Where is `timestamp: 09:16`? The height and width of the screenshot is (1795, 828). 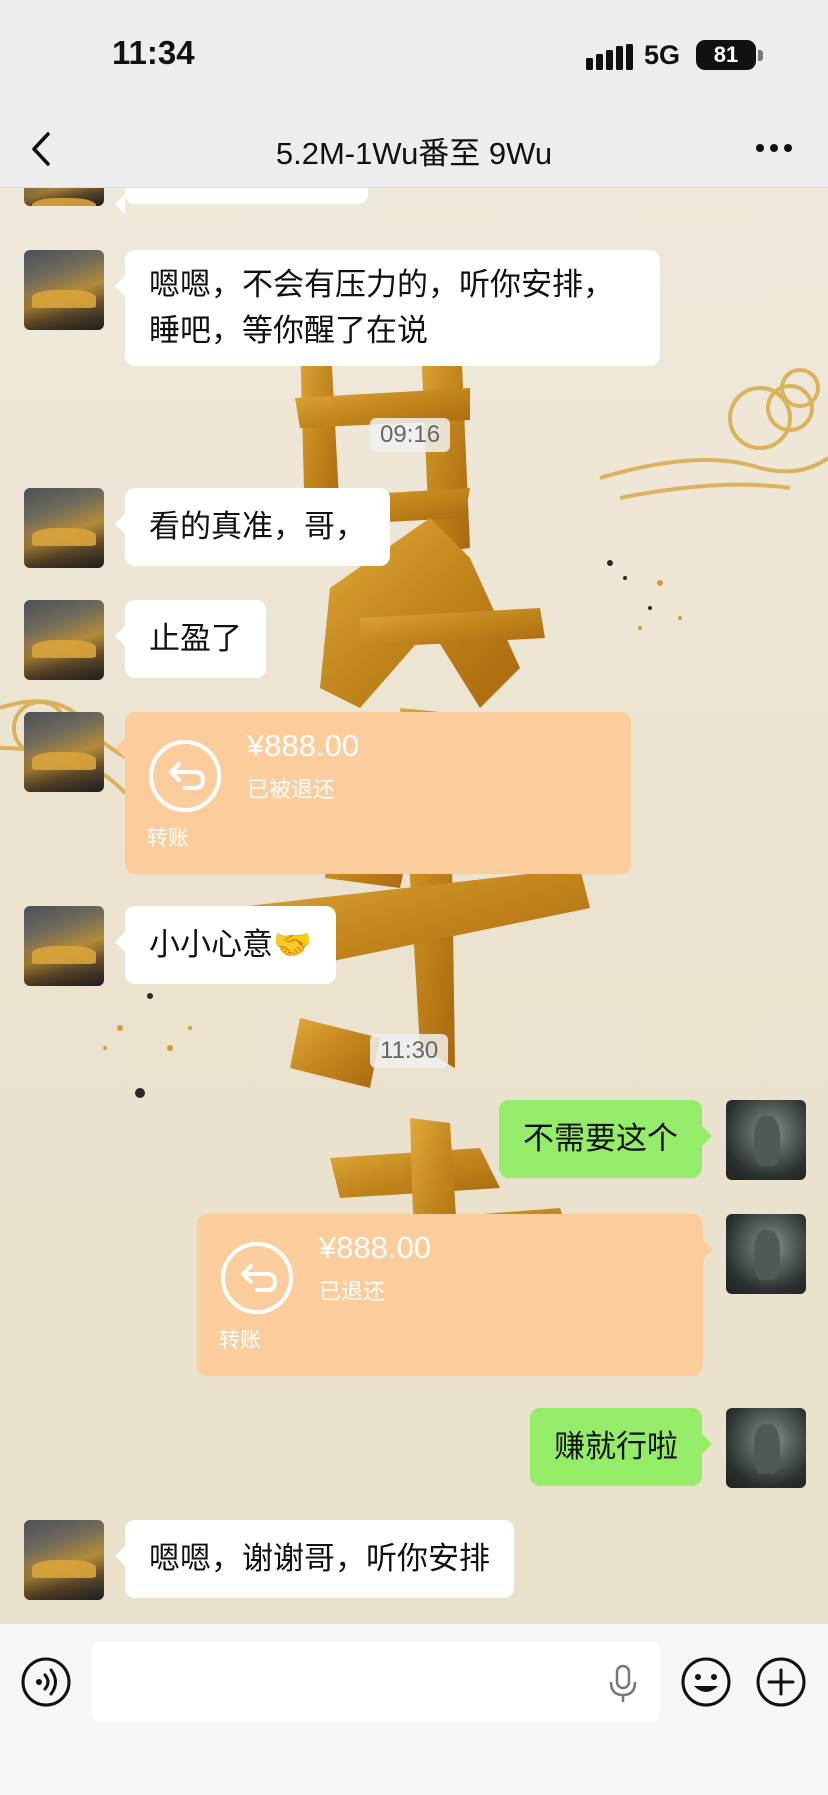
timestamp: 09:16 is located at coordinates (410, 435).